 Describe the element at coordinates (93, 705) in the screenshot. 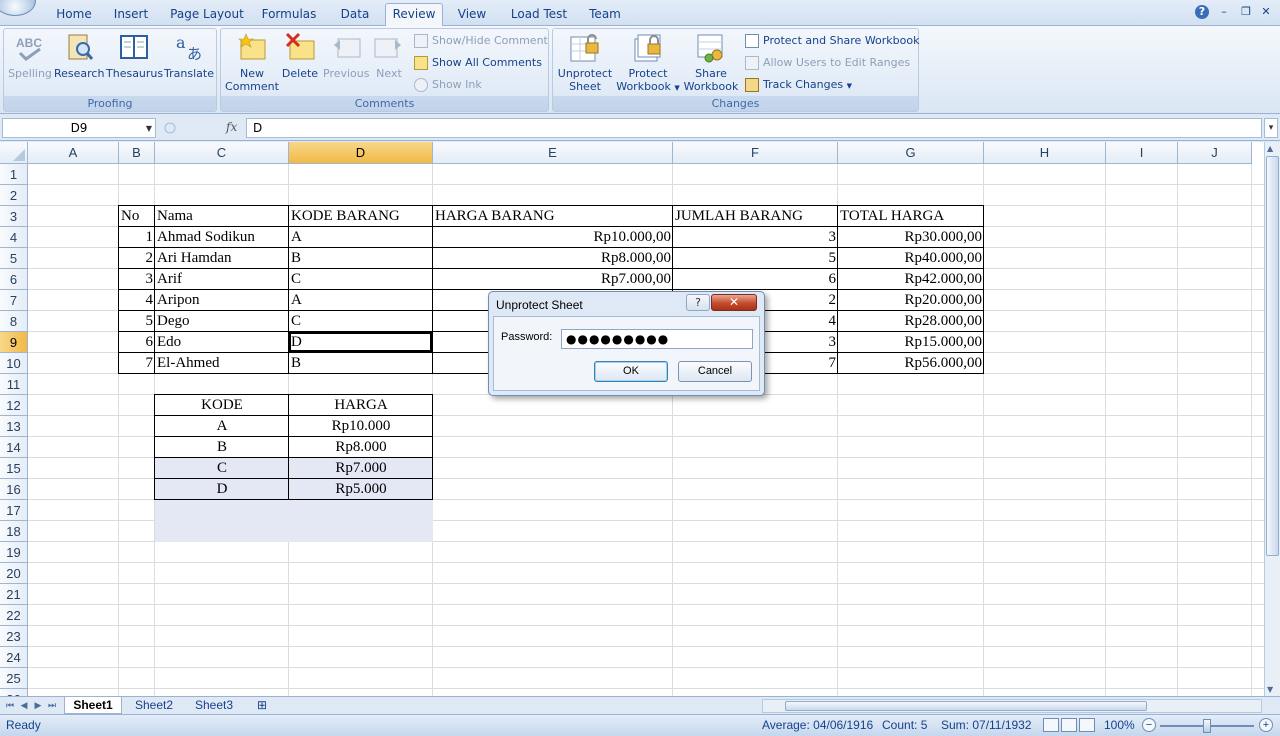

I see `sheet-tab-sheet1: Sheet1` at that location.